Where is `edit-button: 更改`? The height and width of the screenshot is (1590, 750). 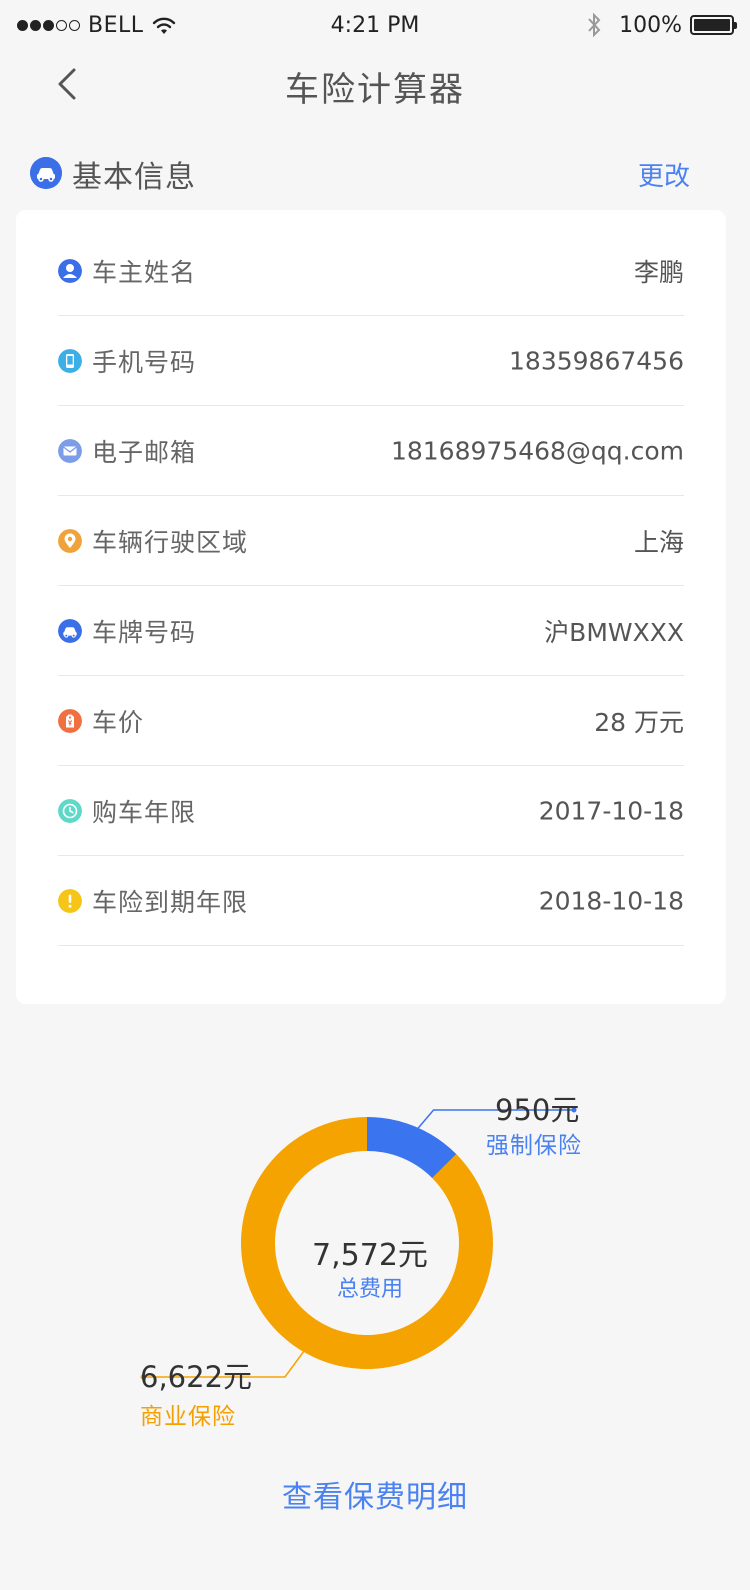
edit-button: 更改 is located at coordinates (664, 174).